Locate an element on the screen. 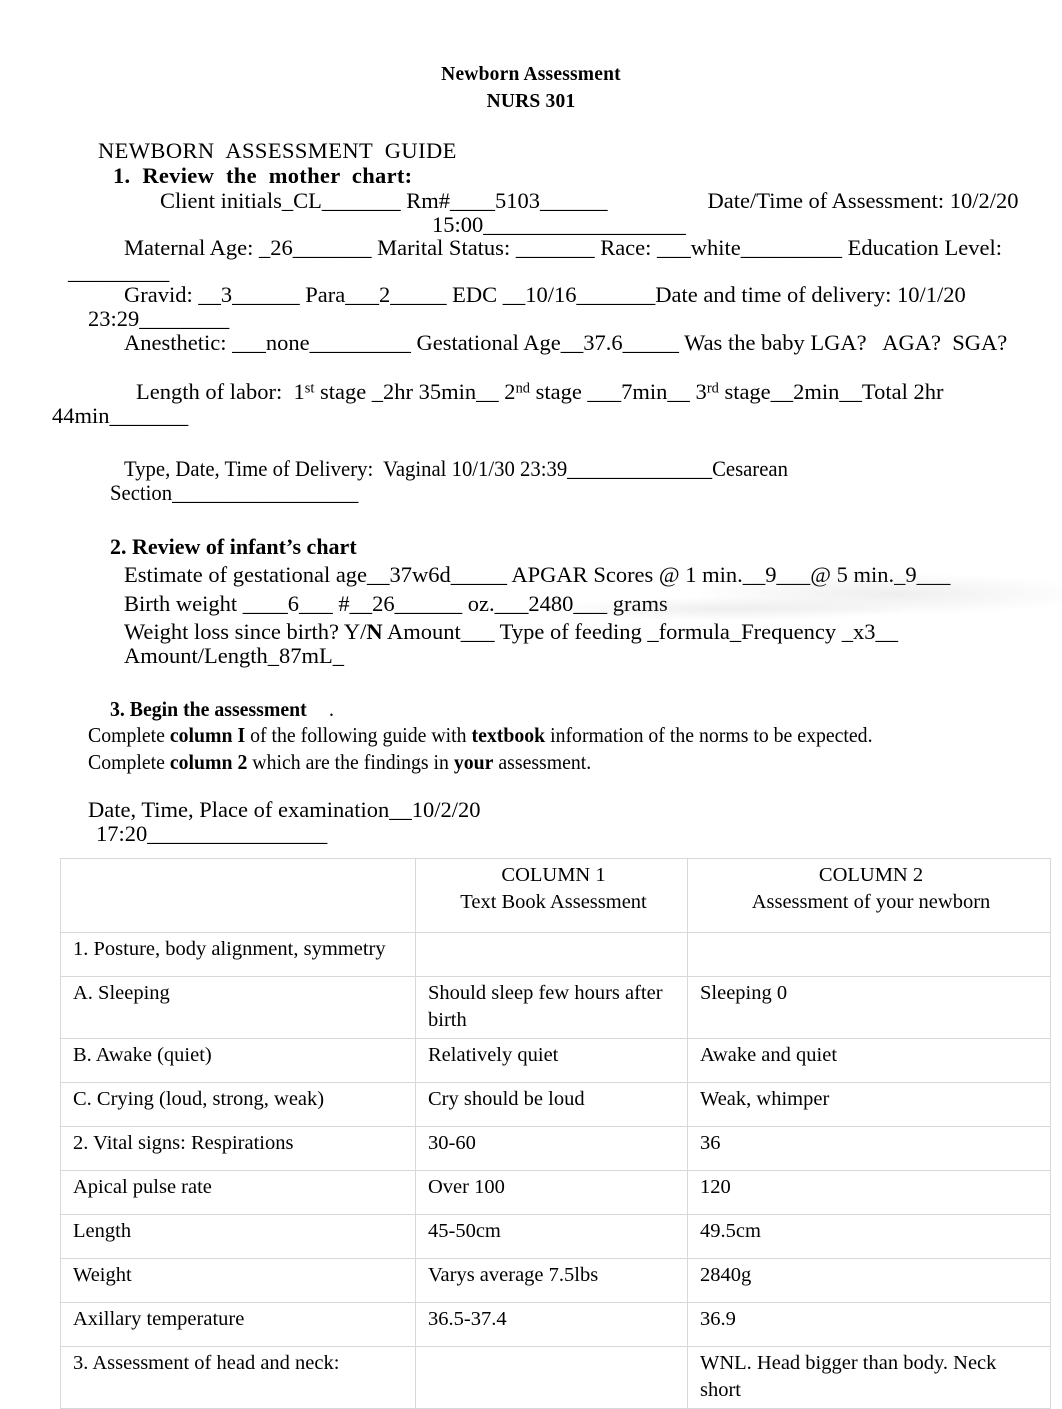 The image size is (1062, 1409). table-header-column-1: COLUMN 1 Text Book Assessment is located at coordinates (551, 895).